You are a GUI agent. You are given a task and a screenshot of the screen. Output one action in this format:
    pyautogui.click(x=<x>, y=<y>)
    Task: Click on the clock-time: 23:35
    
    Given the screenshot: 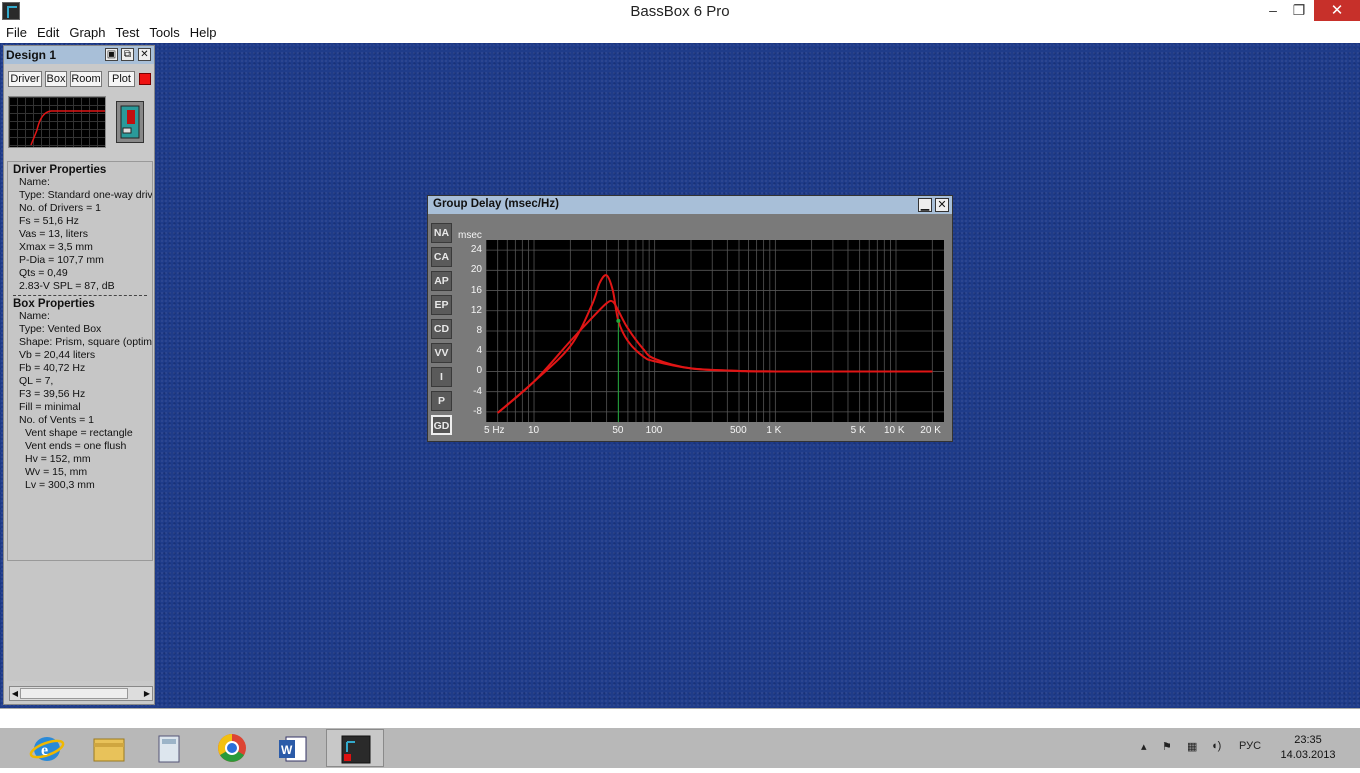 What is the action you would take?
    pyautogui.click(x=1308, y=740)
    